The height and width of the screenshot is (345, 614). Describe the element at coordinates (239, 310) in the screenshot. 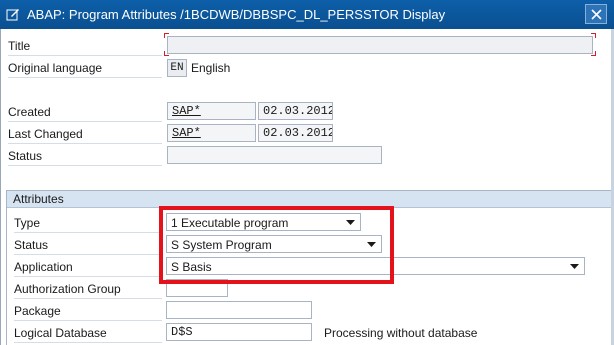

I see `package-field` at that location.